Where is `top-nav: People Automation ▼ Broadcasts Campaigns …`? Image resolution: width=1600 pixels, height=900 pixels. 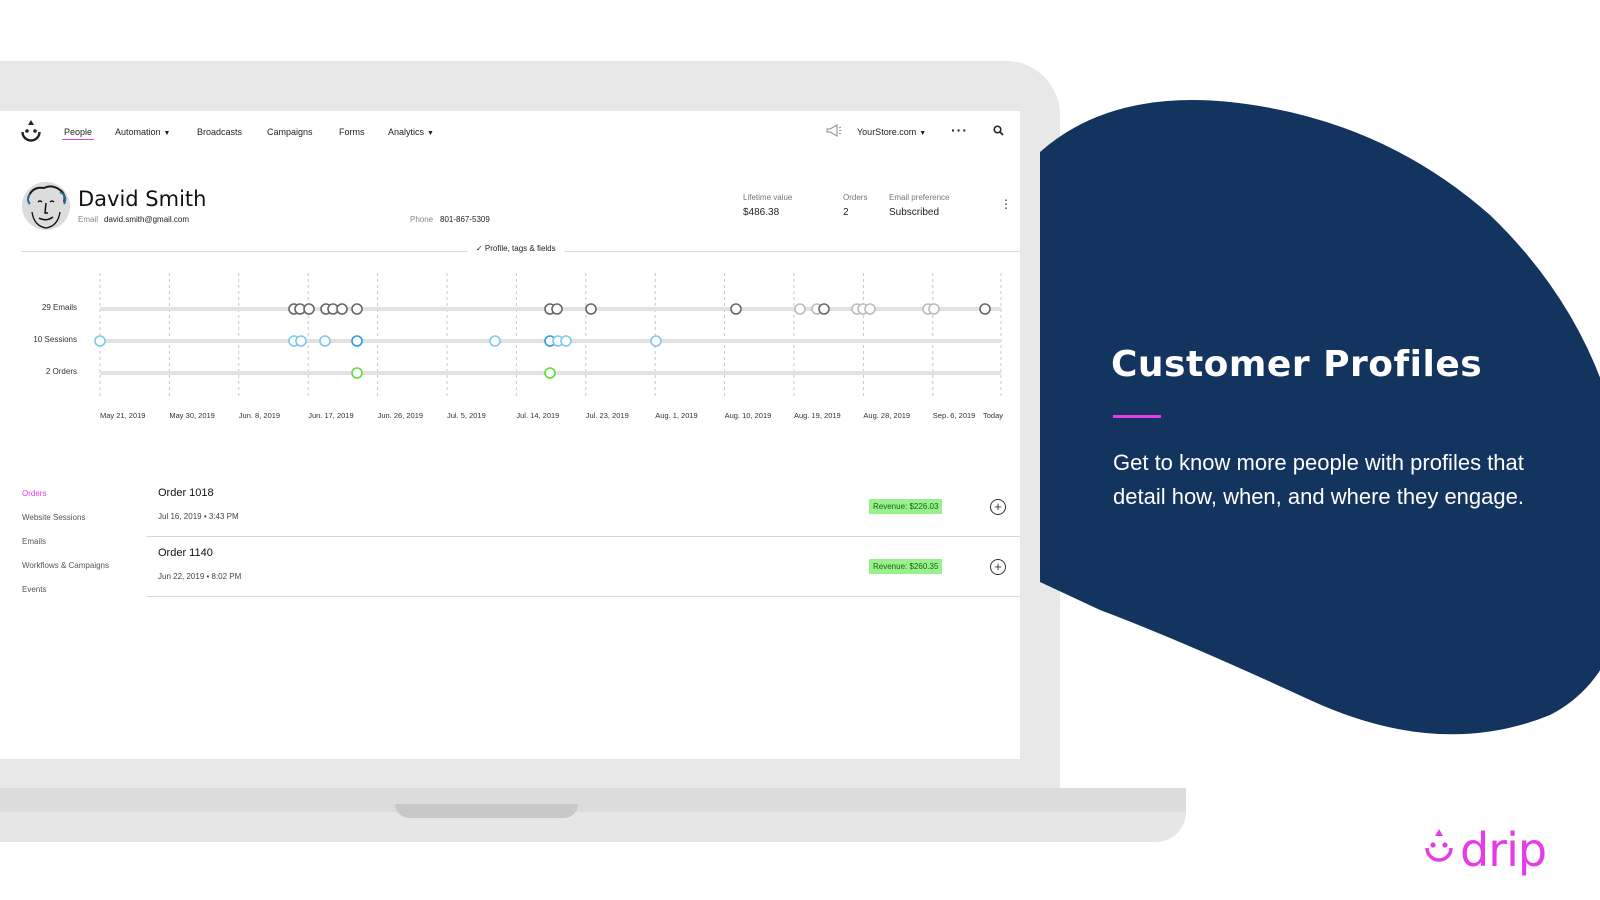
top-nav: People Automation ▼ Broadcasts Campaigns … is located at coordinates (510, 132).